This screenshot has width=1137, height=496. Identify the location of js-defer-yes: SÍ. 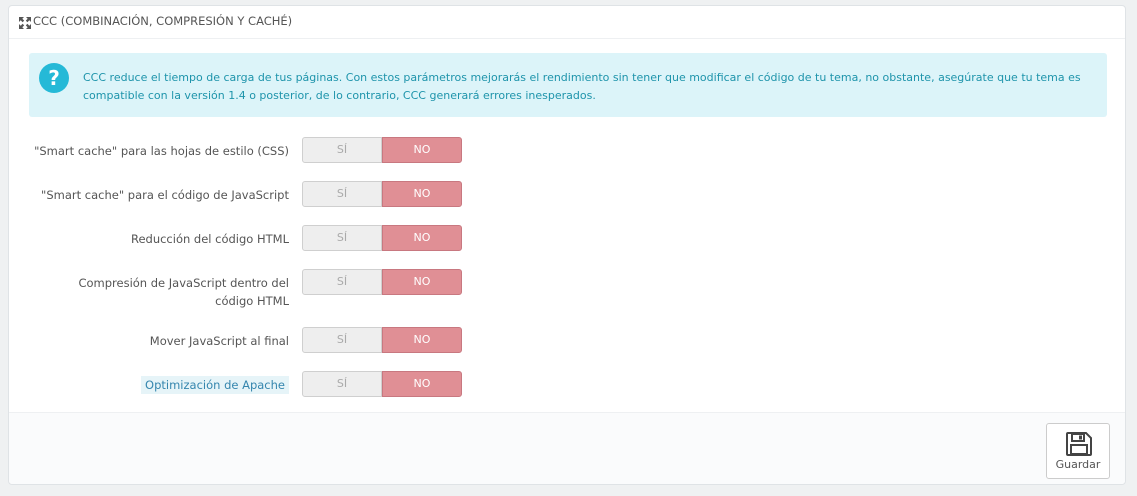
(342, 340).